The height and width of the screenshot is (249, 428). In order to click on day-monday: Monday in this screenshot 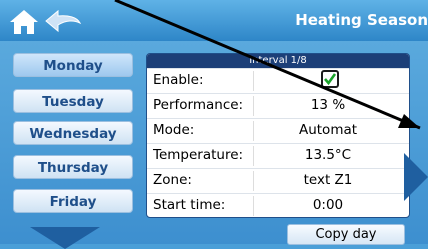, I will do `click(73, 65)`.